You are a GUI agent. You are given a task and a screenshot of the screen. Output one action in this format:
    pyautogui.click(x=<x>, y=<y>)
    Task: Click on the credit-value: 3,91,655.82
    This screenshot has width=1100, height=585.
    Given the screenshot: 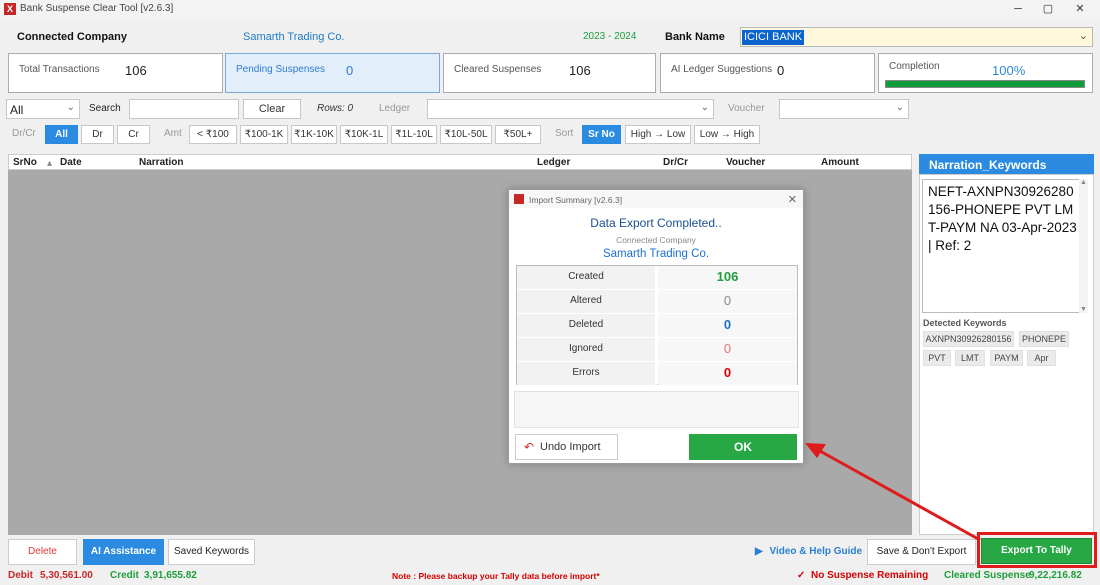 What is the action you would take?
    pyautogui.click(x=170, y=575)
    